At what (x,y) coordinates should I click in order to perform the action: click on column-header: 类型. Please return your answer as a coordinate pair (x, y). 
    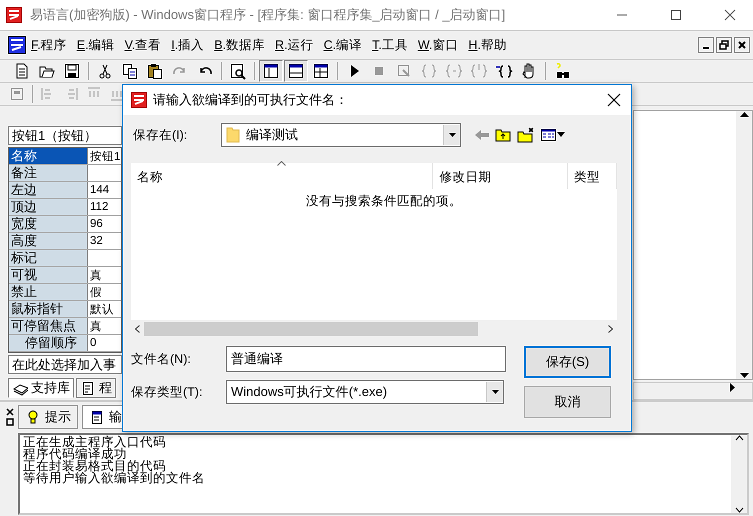
    Looking at the image, I should click on (593, 176).